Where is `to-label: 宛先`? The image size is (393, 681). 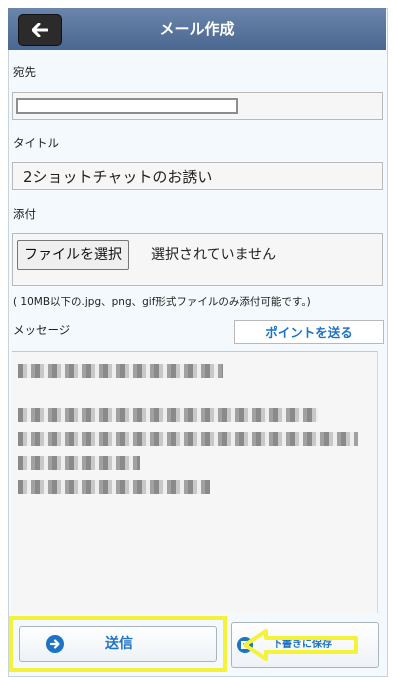
to-label: 宛先 is located at coordinates (24, 72).